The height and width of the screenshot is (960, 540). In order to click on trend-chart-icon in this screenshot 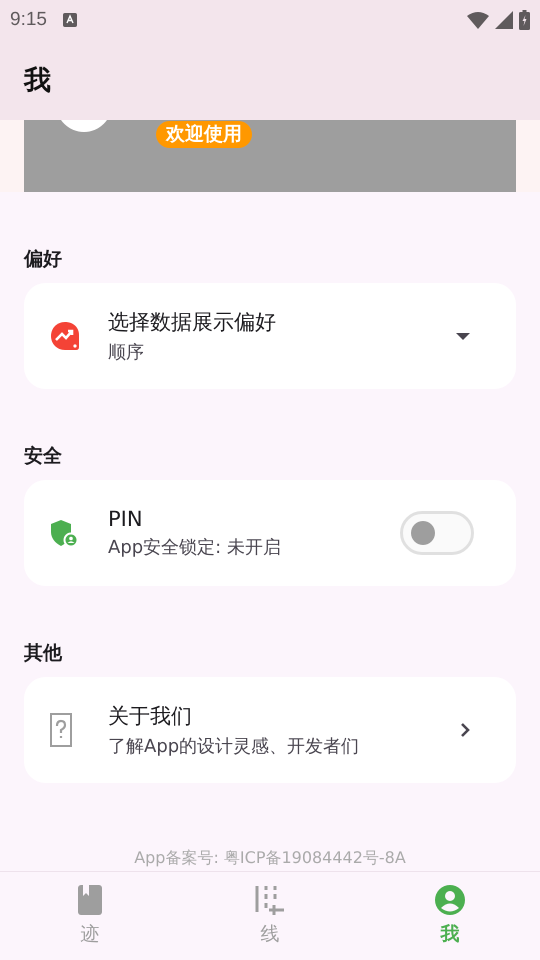, I will do `click(65, 336)`.